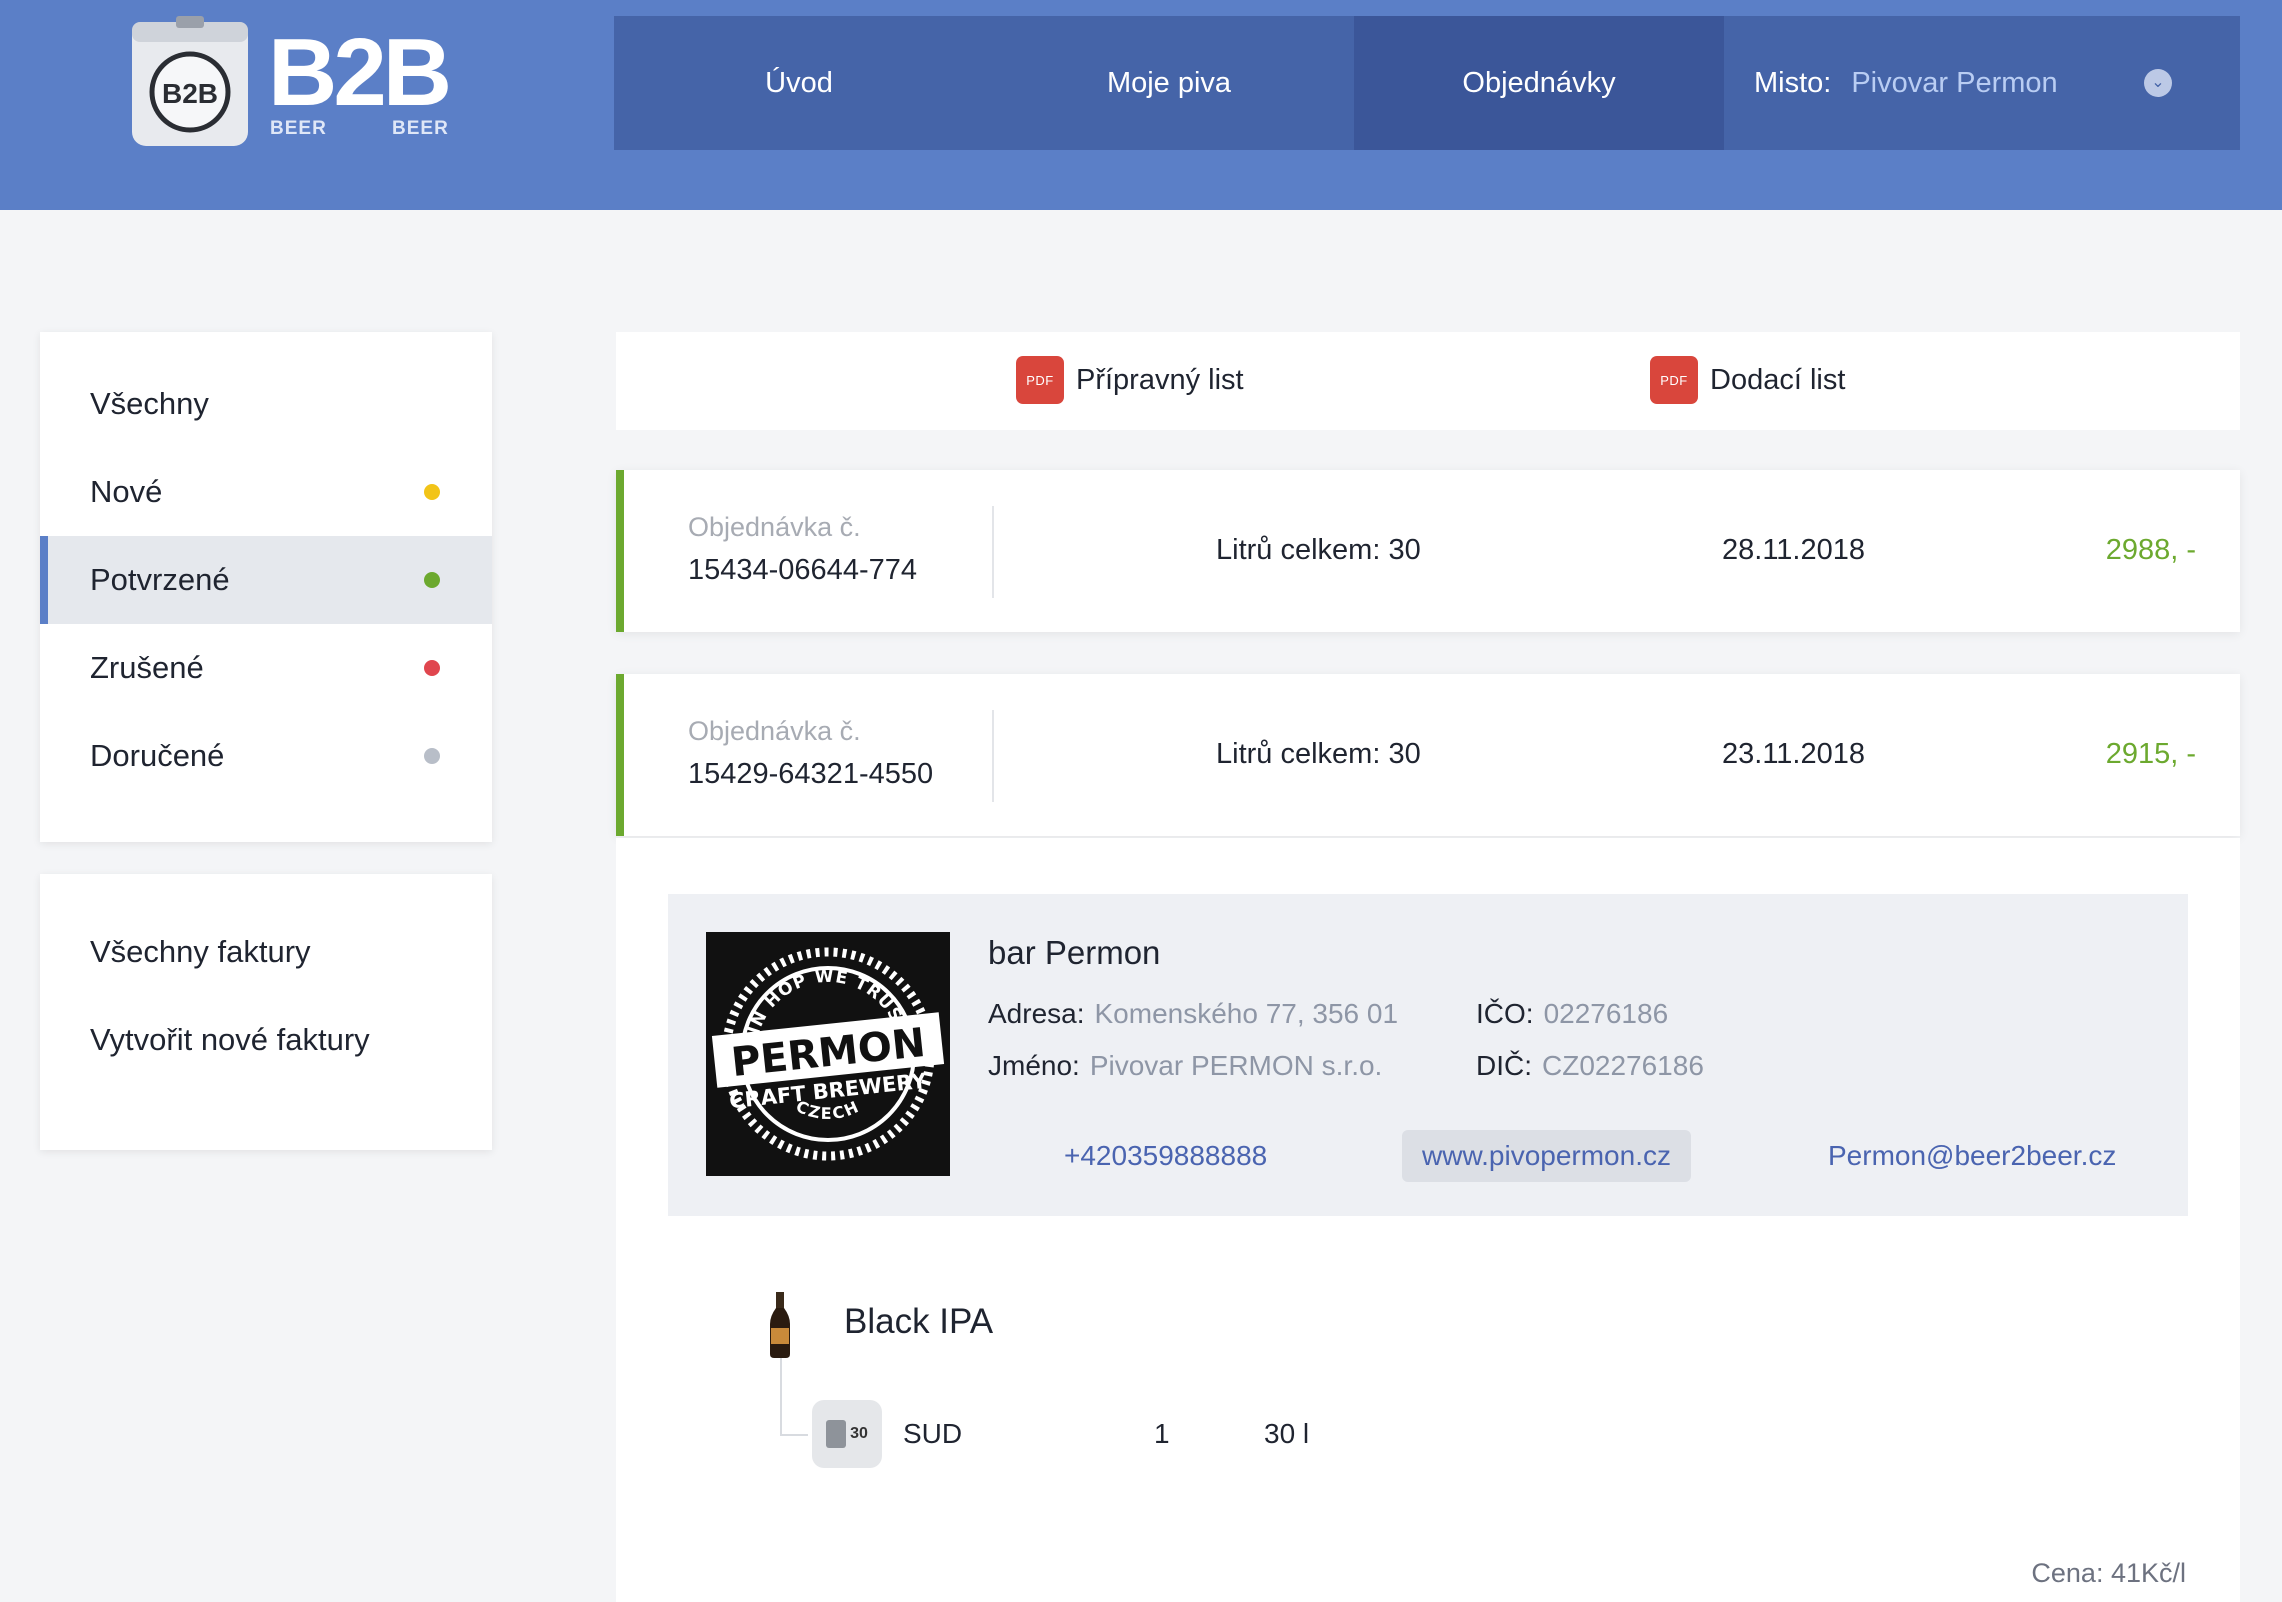 The height and width of the screenshot is (1602, 2282). What do you see at coordinates (1778, 379) in the screenshot?
I see `delivery-list-label: Dodací list` at bounding box center [1778, 379].